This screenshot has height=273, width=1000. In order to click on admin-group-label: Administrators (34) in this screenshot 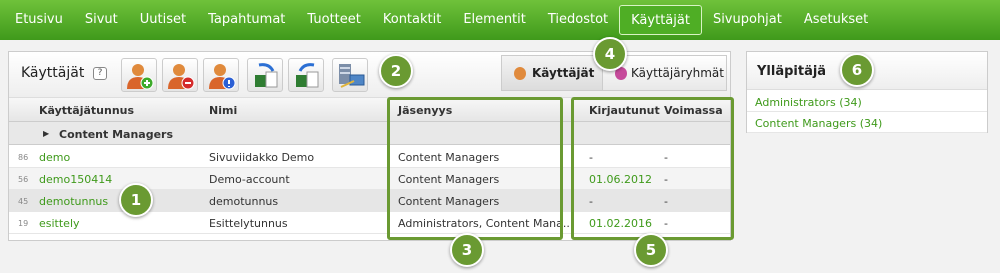, I will do `click(808, 102)`.